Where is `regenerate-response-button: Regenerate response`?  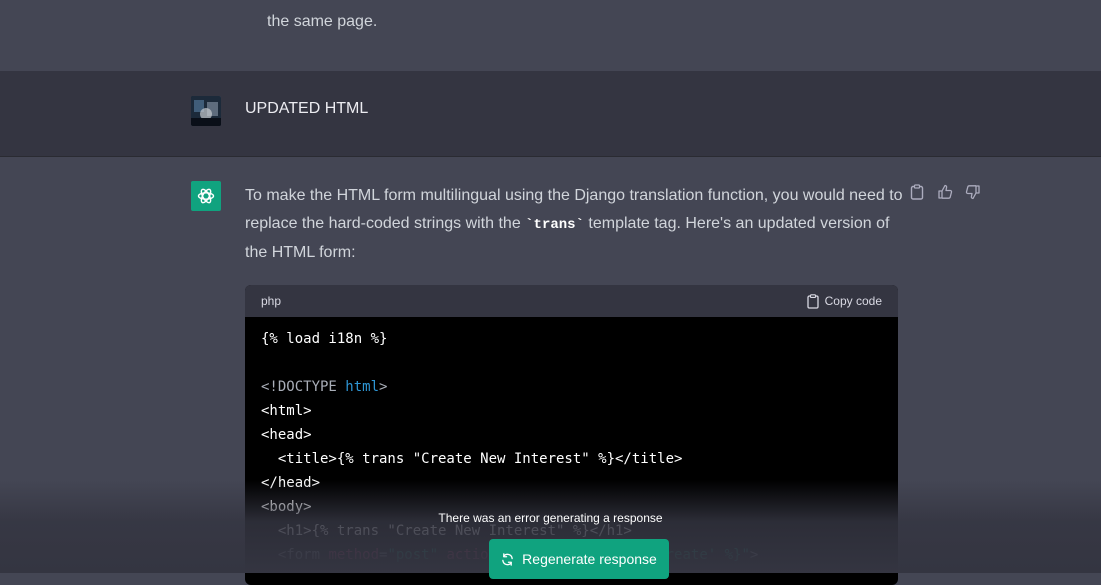
regenerate-response-button: Regenerate response is located at coordinates (579, 559).